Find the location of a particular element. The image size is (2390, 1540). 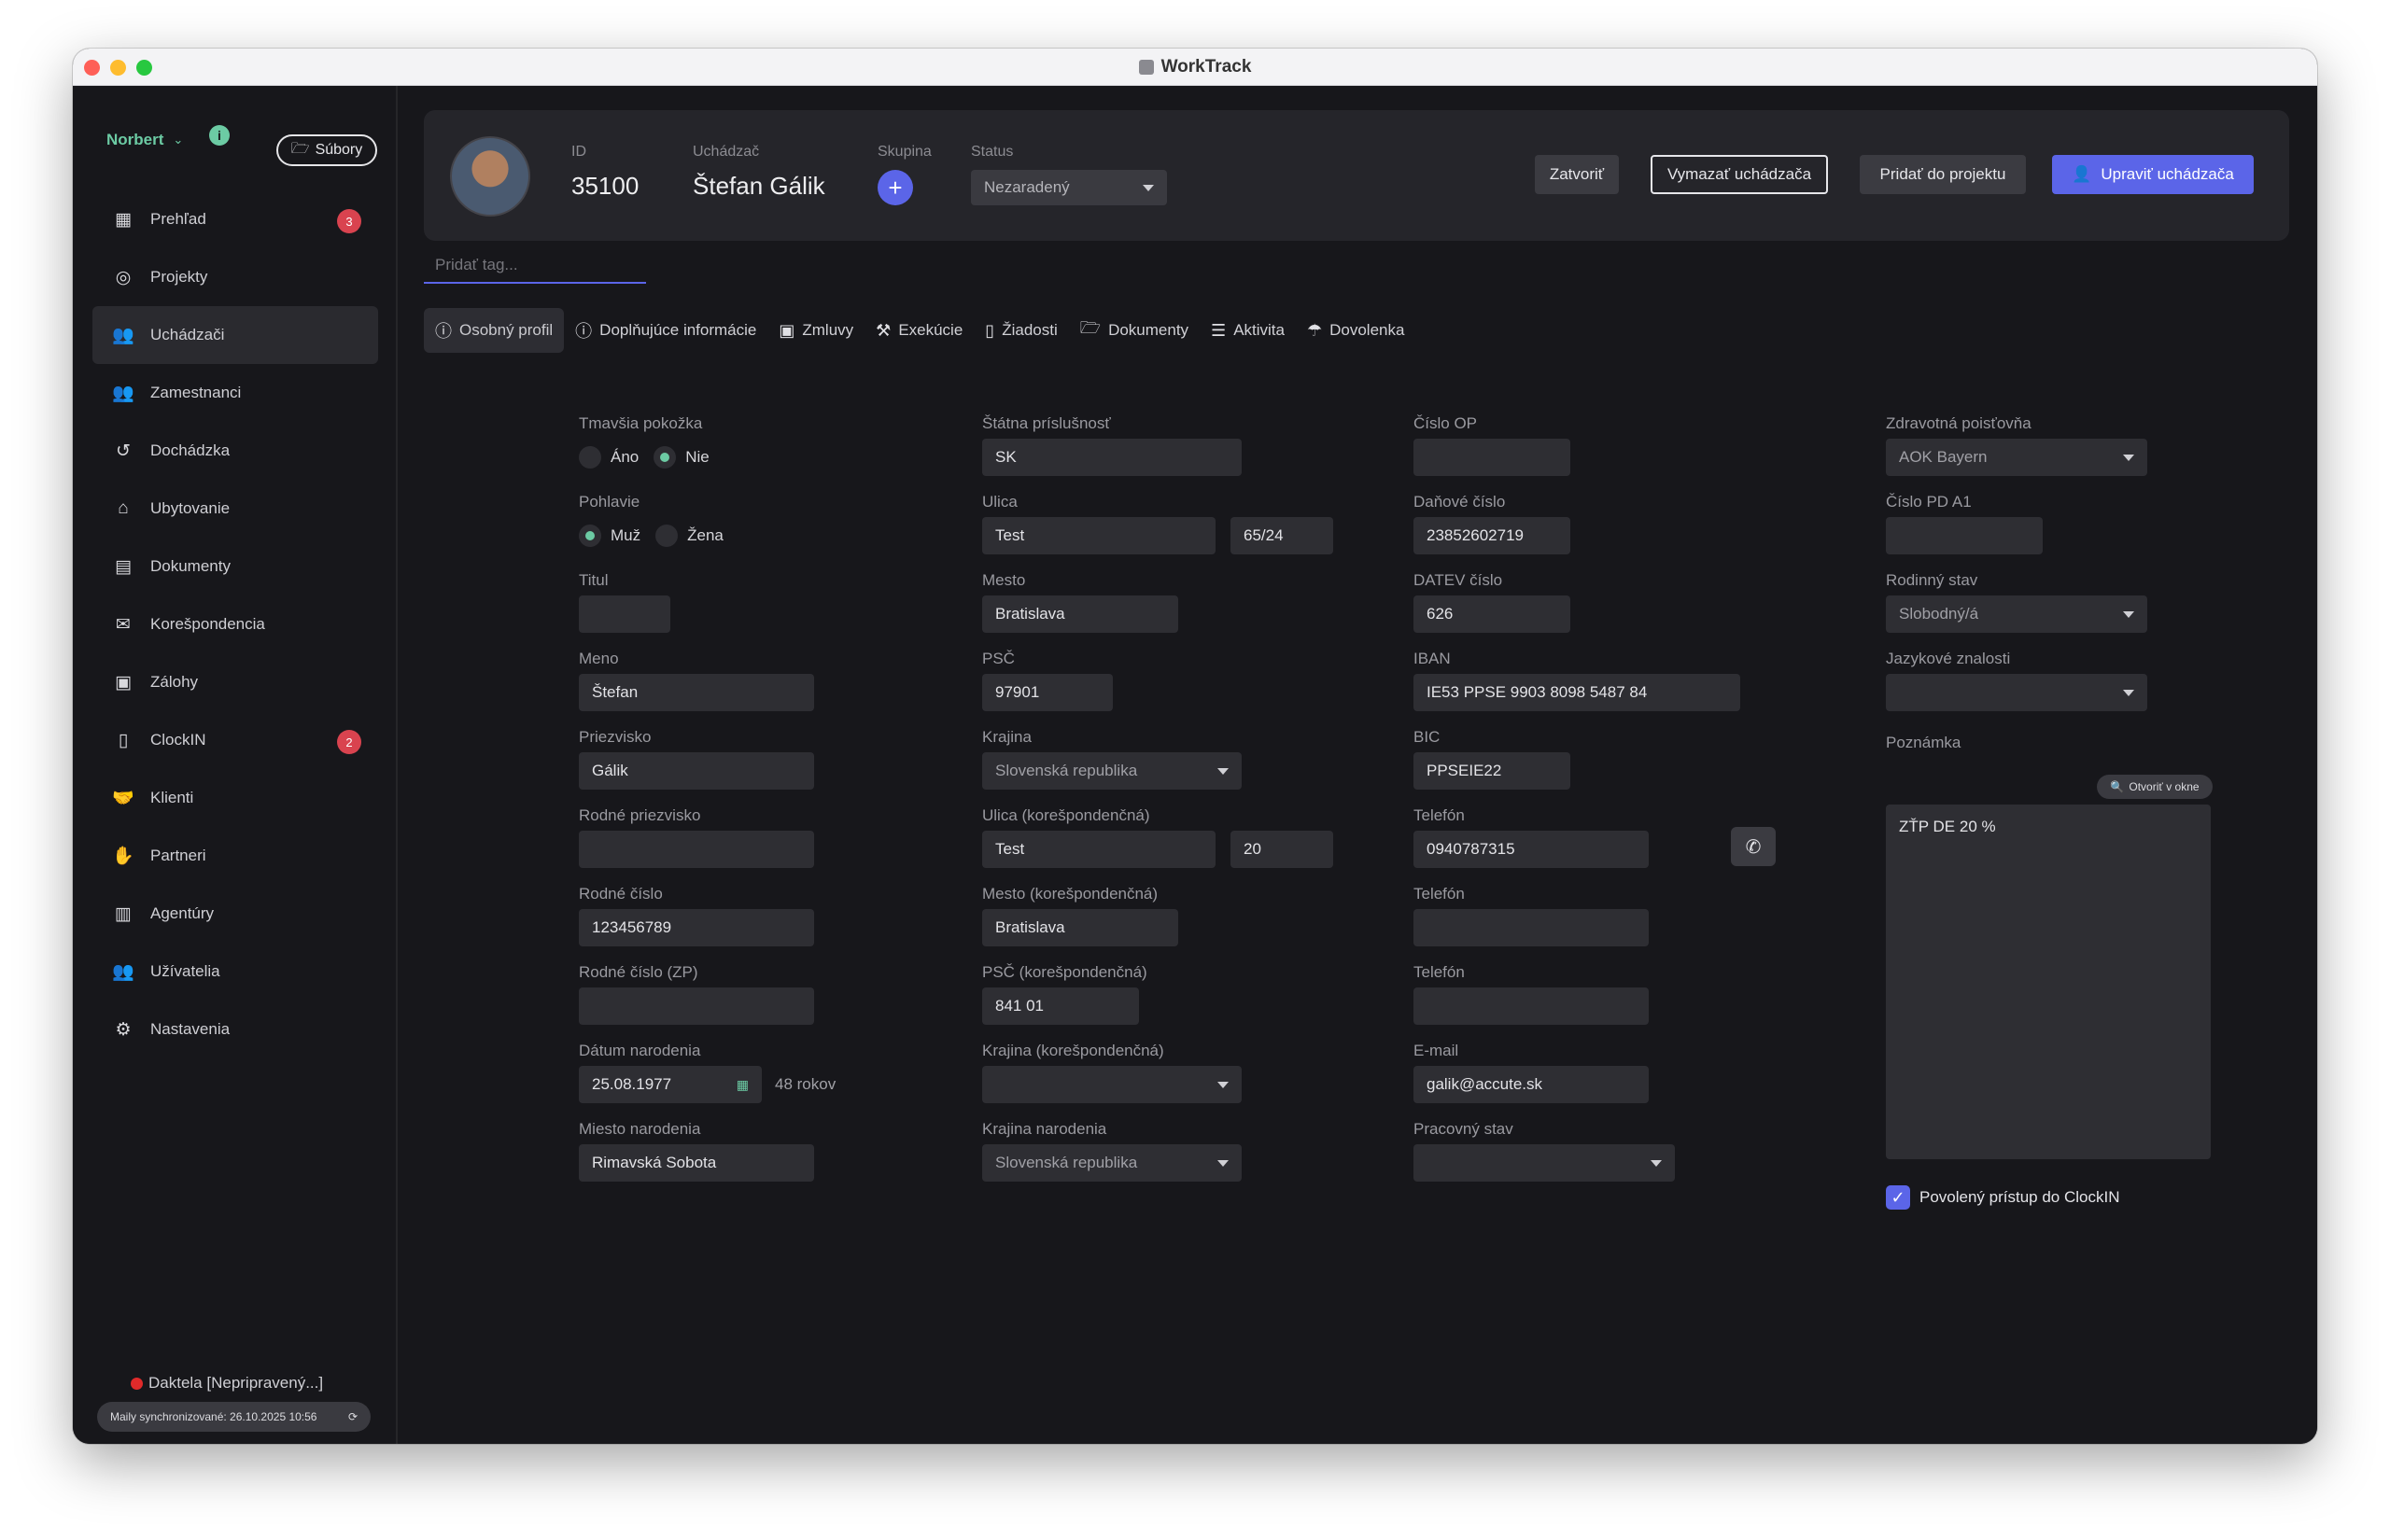

iban-input: IE53 PPSE 9903 8098 5487 84 is located at coordinates (1576, 692).